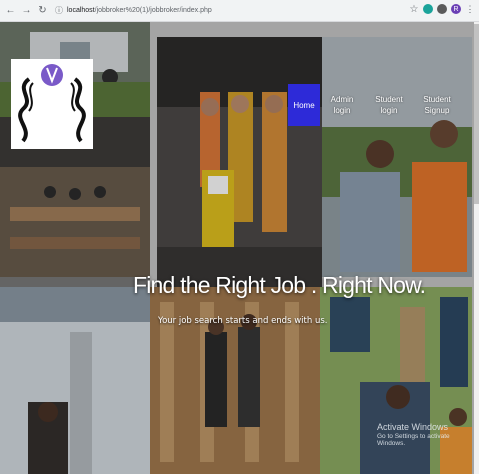  What do you see at coordinates (456, 9) in the screenshot?
I see `profile-avatar: R` at bounding box center [456, 9].